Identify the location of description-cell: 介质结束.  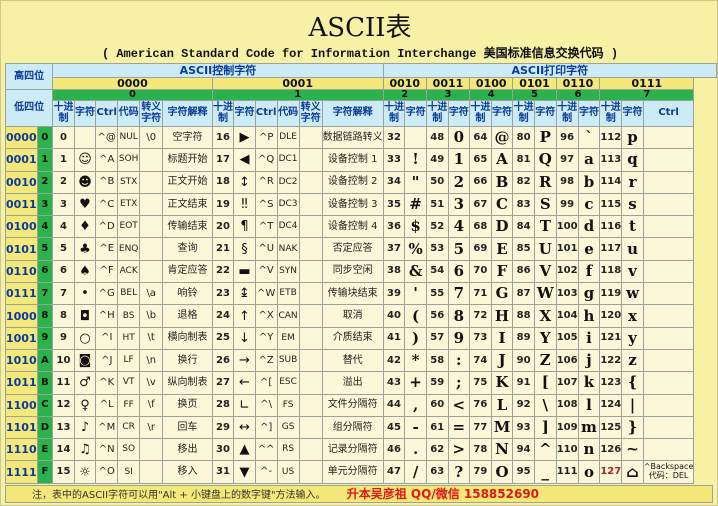
(352, 338).